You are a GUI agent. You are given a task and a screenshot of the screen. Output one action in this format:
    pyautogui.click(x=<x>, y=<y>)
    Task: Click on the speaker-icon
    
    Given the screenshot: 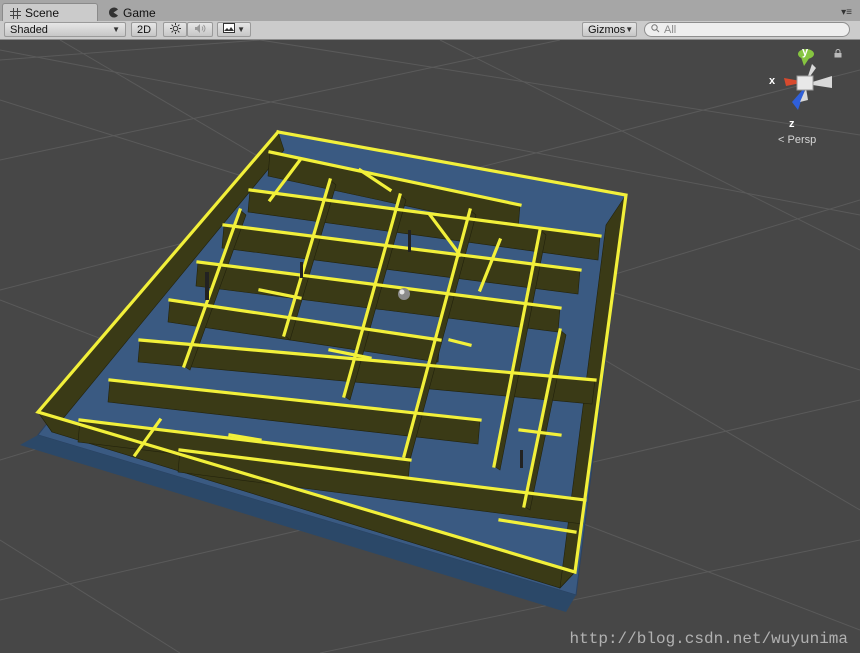 What is the action you would take?
    pyautogui.click(x=200, y=30)
    